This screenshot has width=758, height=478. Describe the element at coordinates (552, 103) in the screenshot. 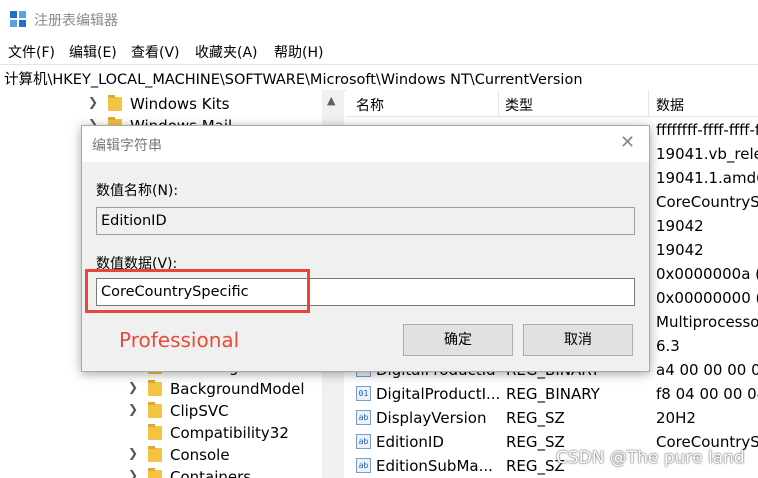

I see `list-header: 名称 类型 数据` at that location.